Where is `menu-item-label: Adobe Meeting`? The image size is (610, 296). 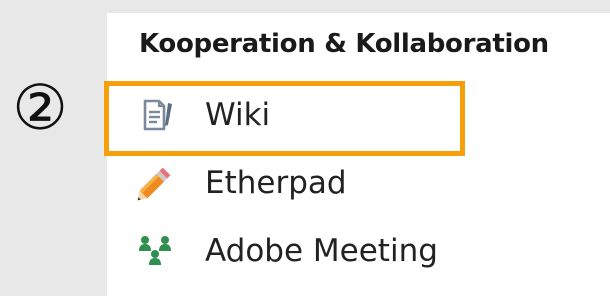 menu-item-label: Adobe Meeting is located at coordinates (321, 251).